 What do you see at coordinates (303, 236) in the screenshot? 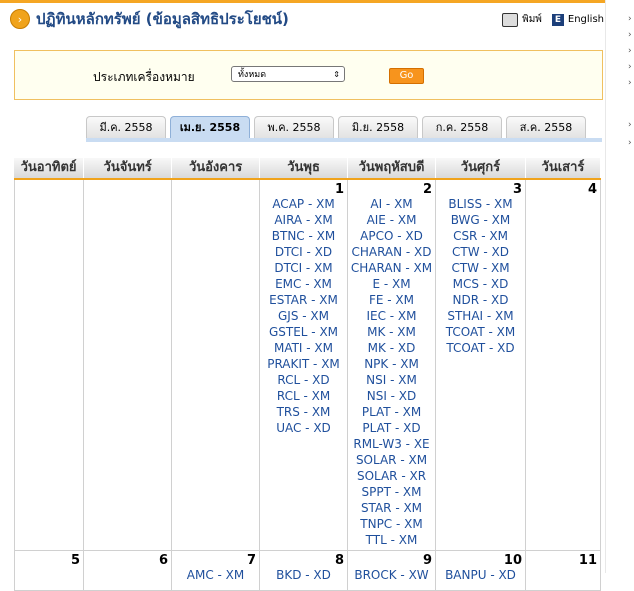
I see `security-event-link: BTNC - XM` at bounding box center [303, 236].